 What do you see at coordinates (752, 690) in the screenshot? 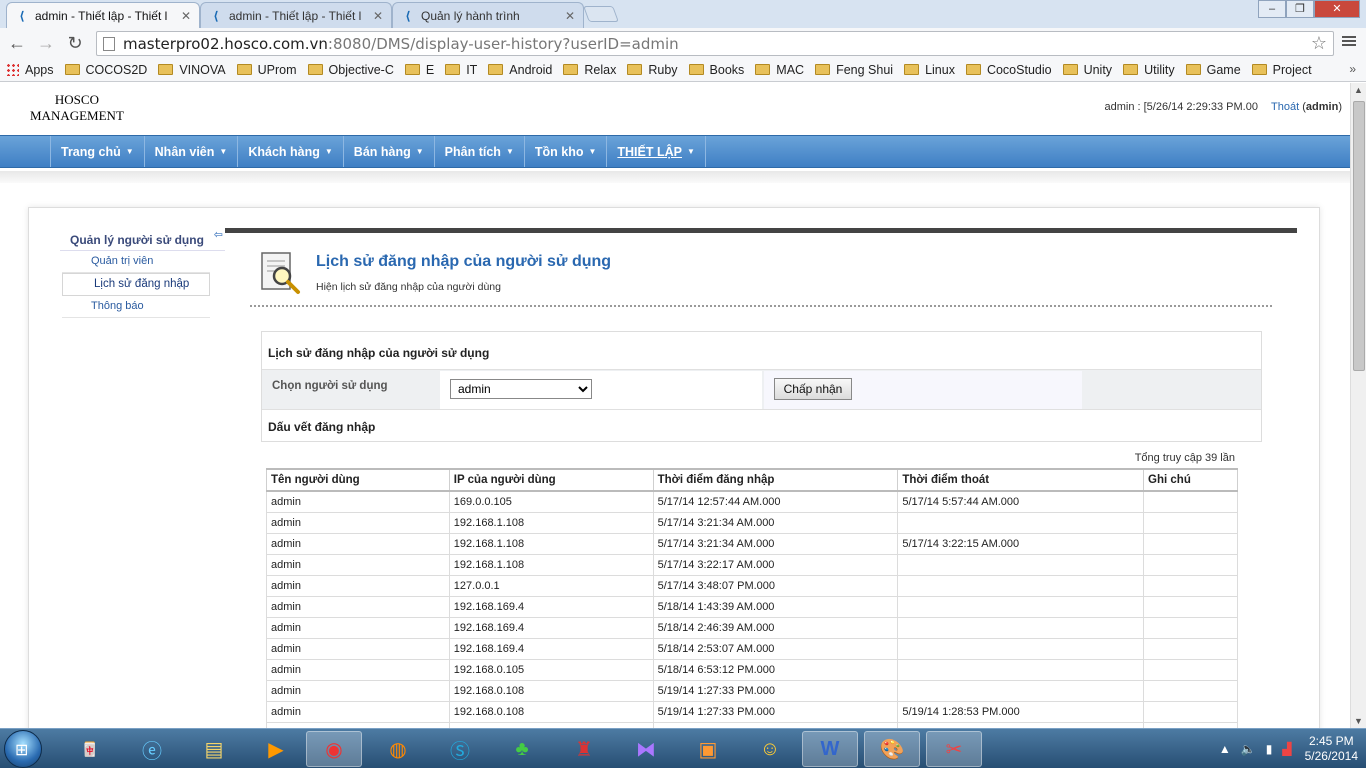
I see `table-row: admin 192.168.0.108 5/19/14 1:27:33 PM.000` at bounding box center [752, 690].